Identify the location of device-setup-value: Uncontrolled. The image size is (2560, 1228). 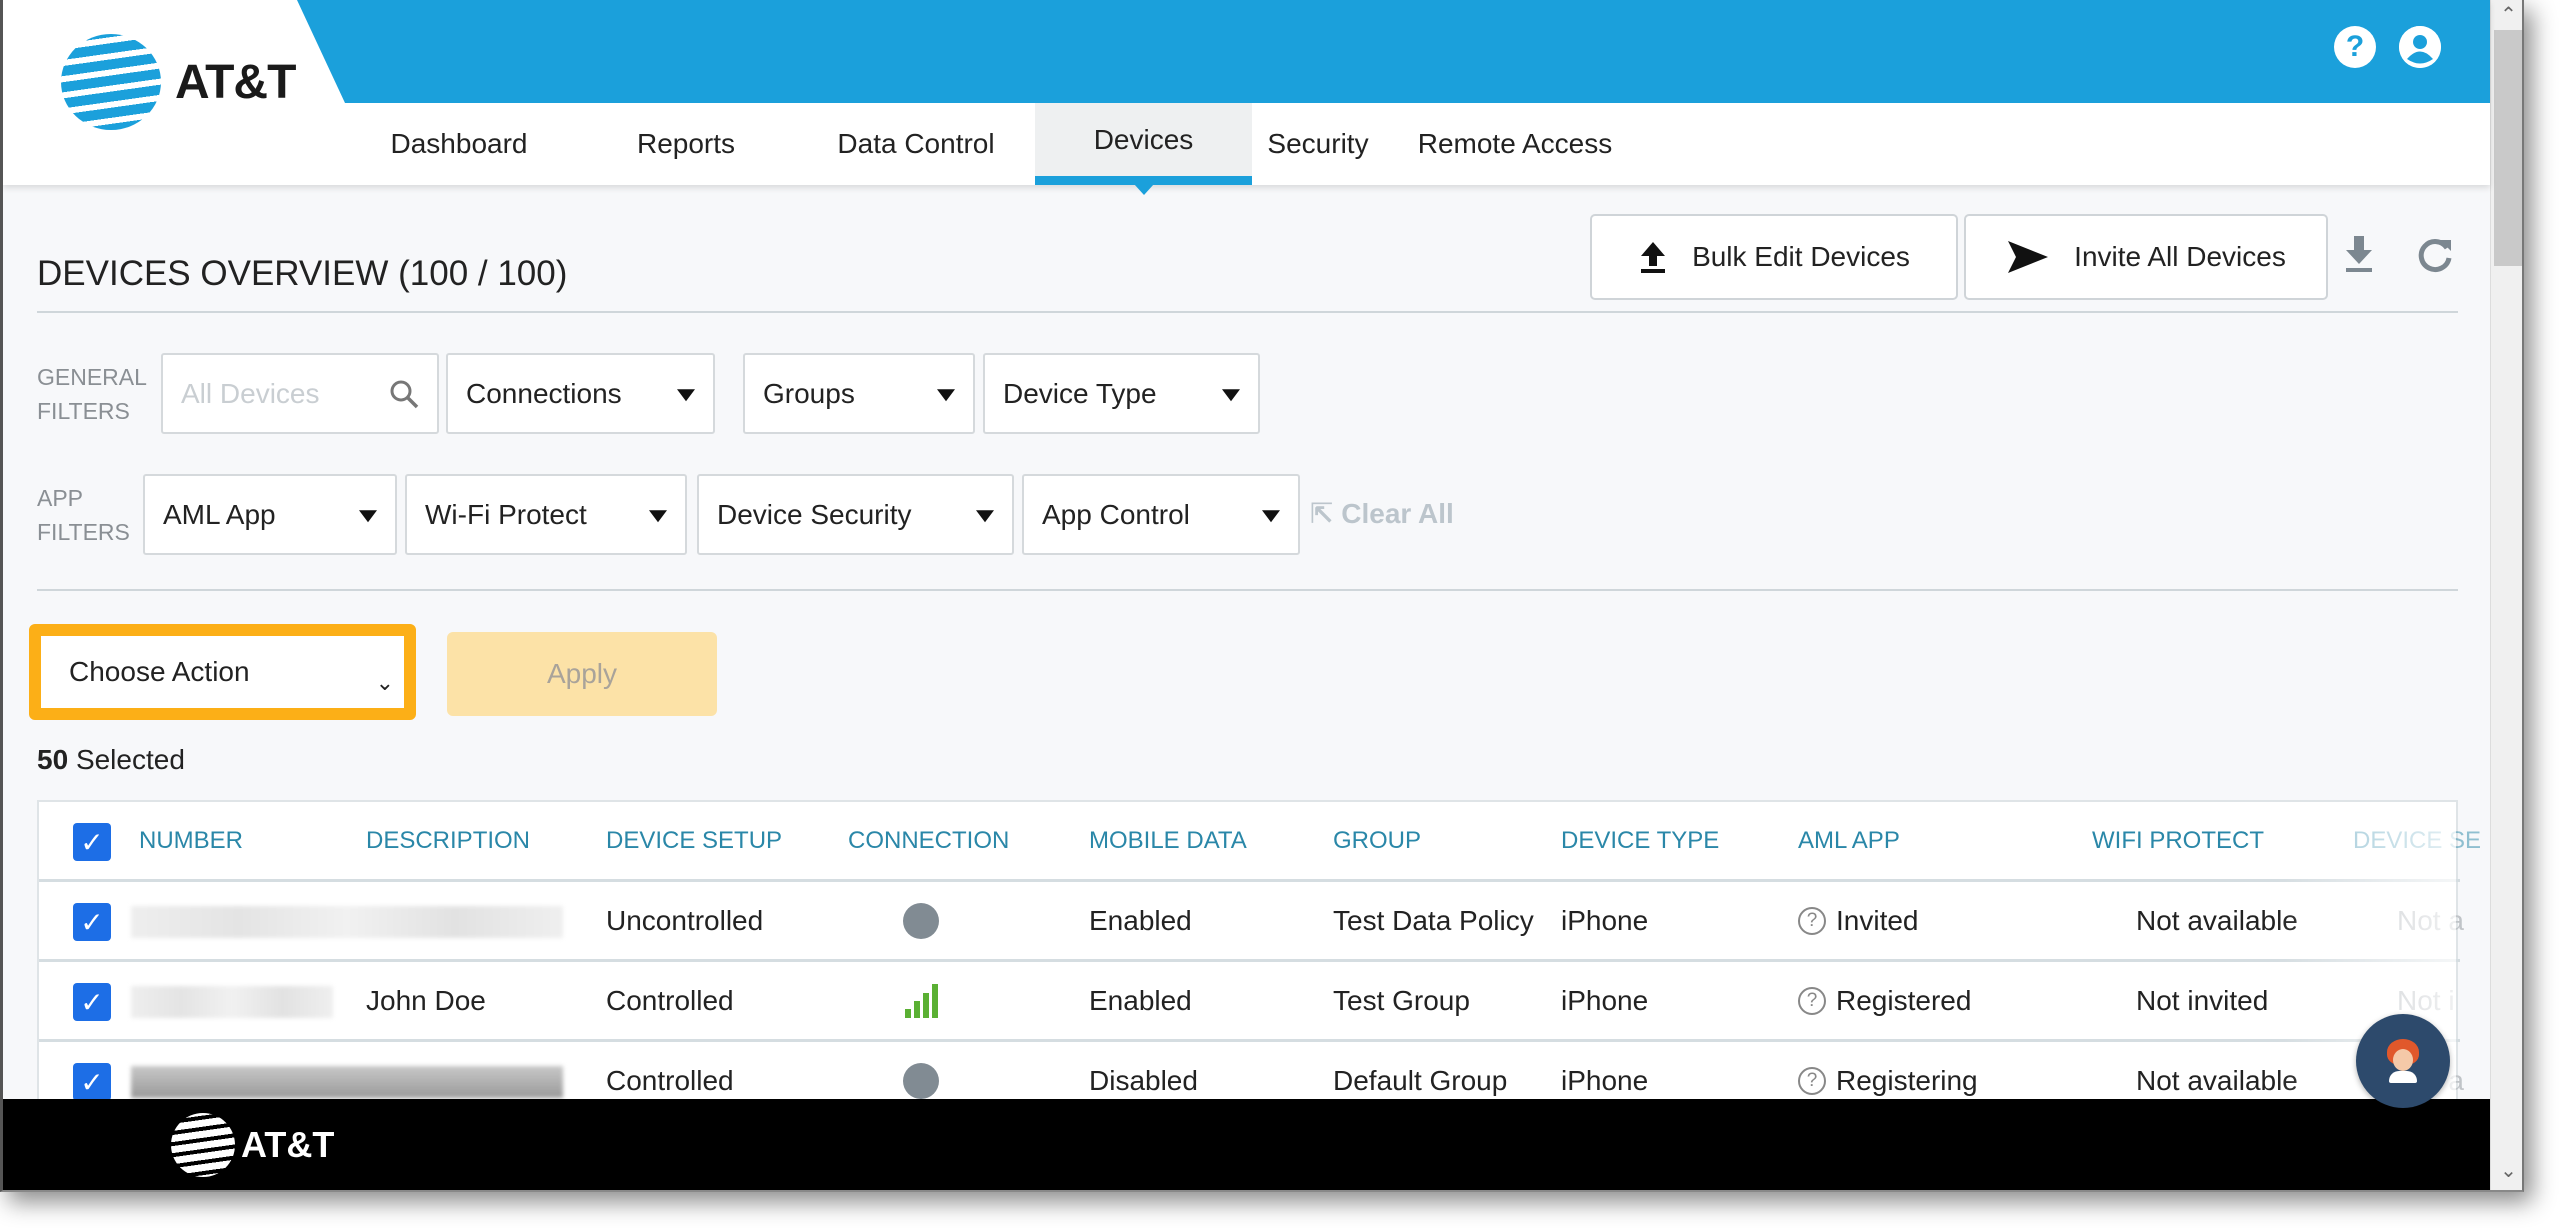
(685, 920).